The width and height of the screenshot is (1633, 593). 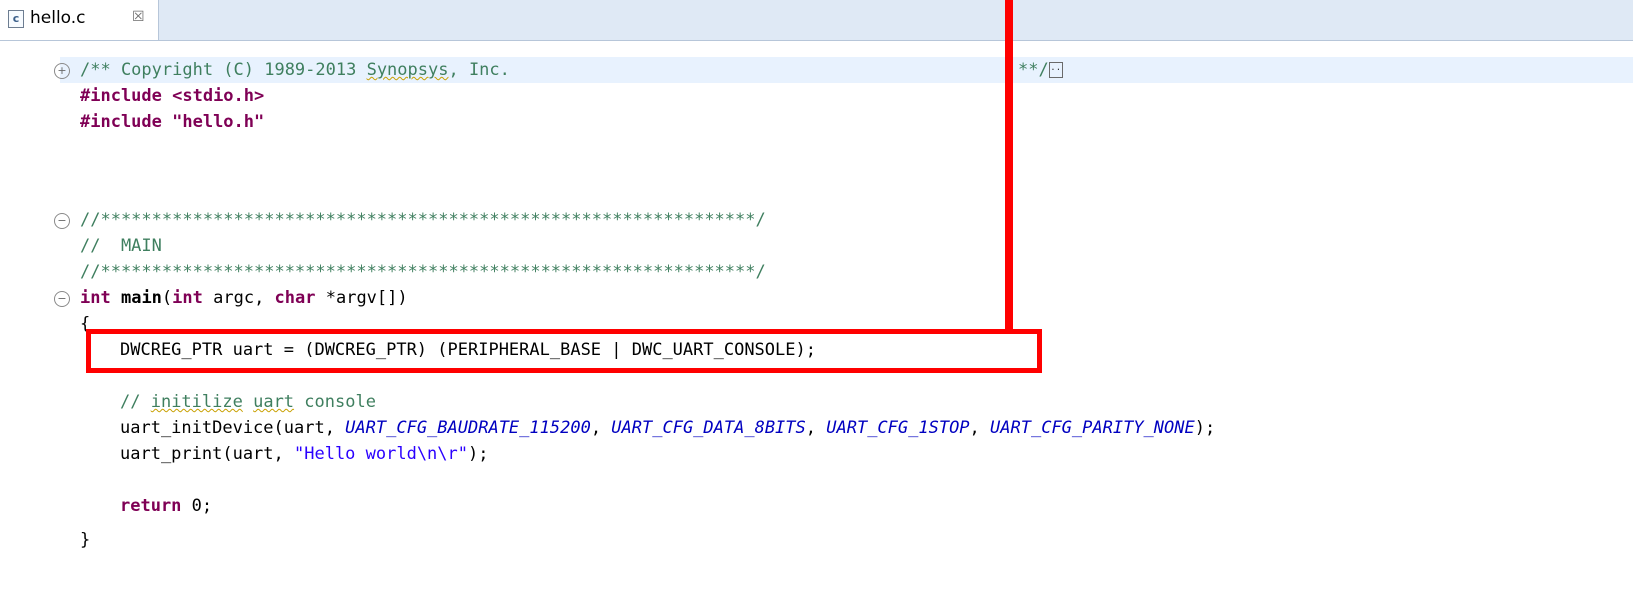 I want to click on init-comment-space, so click(x=248, y=402).